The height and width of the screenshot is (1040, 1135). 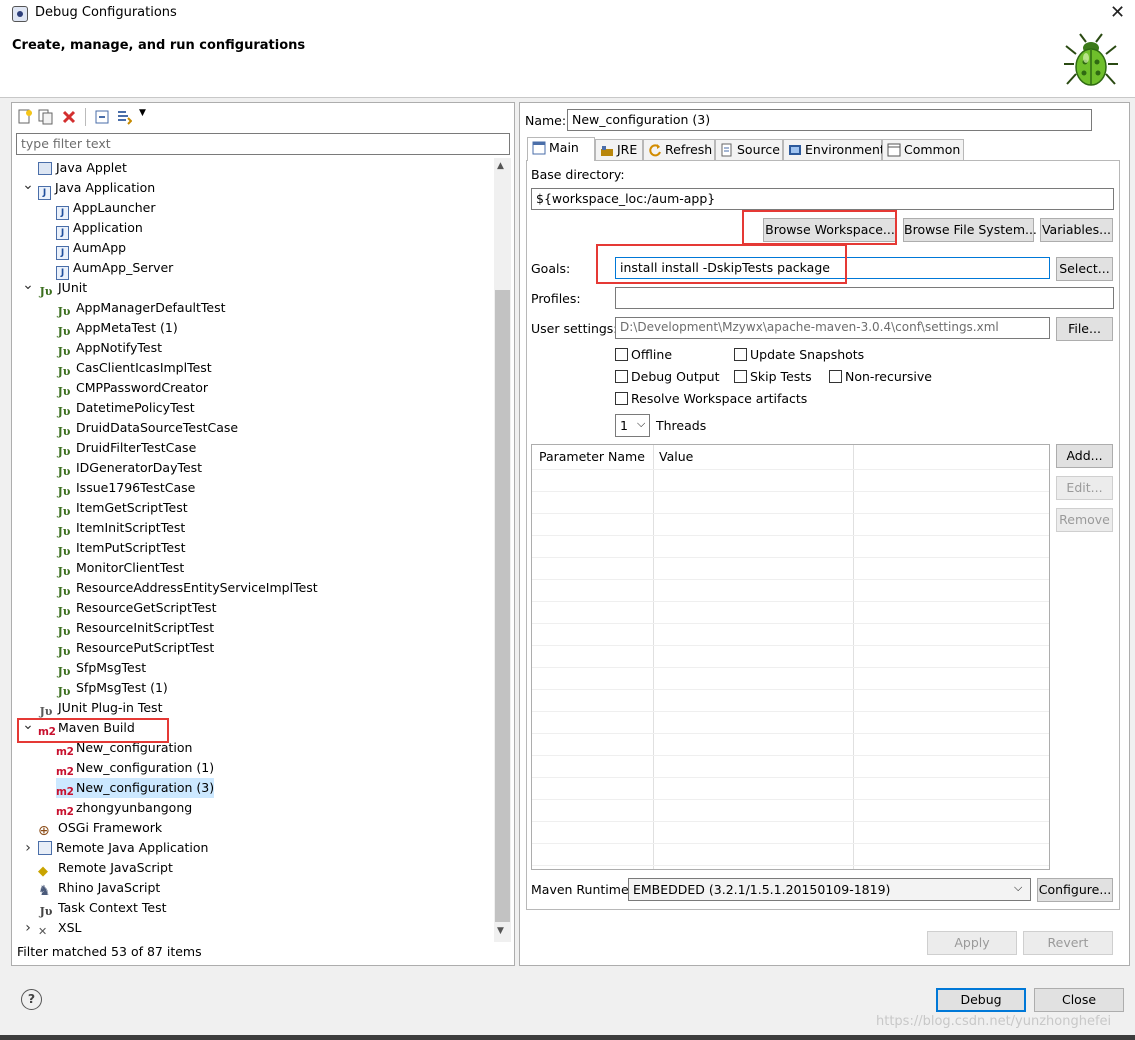 What do you see at coordinates (100, 828) in the screenshot?
I see `tree-item: ⊕ OSGi Framework` at bounding box center [100, 828].